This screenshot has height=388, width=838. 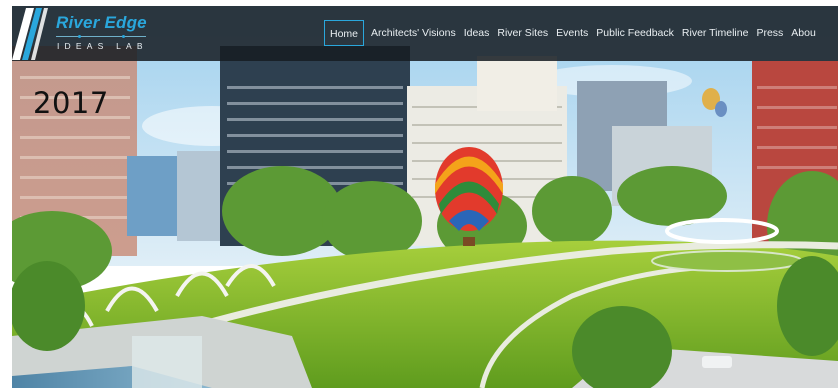 I want to click on logo-divider, so click(x=101, y=36).